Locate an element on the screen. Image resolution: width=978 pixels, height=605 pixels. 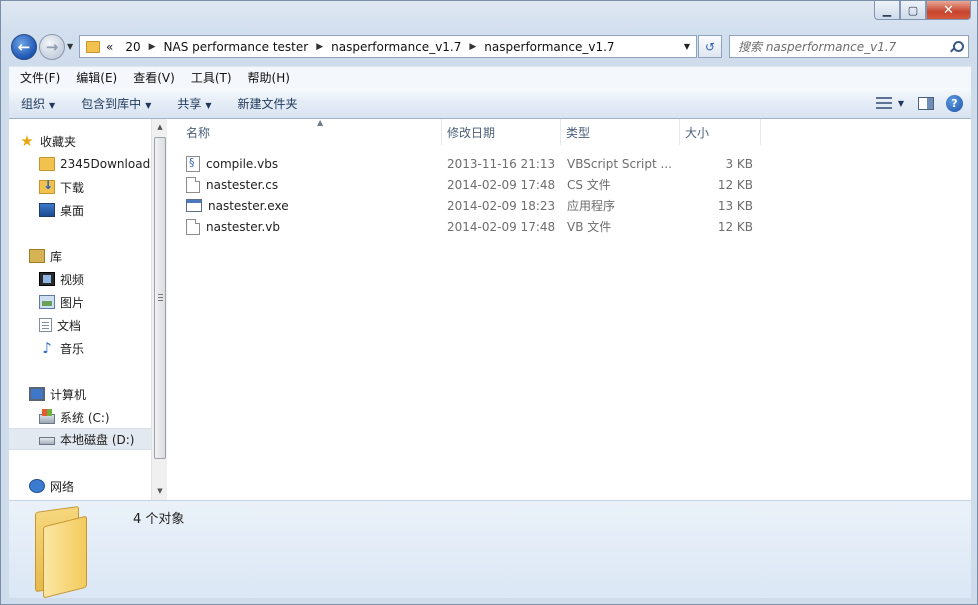
refresh-button: ↺ is located at coordinates (710, 46).